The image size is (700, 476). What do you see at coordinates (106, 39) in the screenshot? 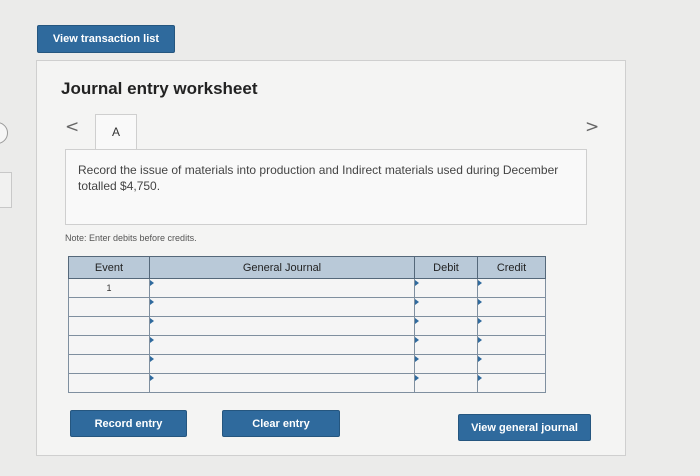
I see `view-transaction-list-button: View transaction list` at bounding box center [106, 39].